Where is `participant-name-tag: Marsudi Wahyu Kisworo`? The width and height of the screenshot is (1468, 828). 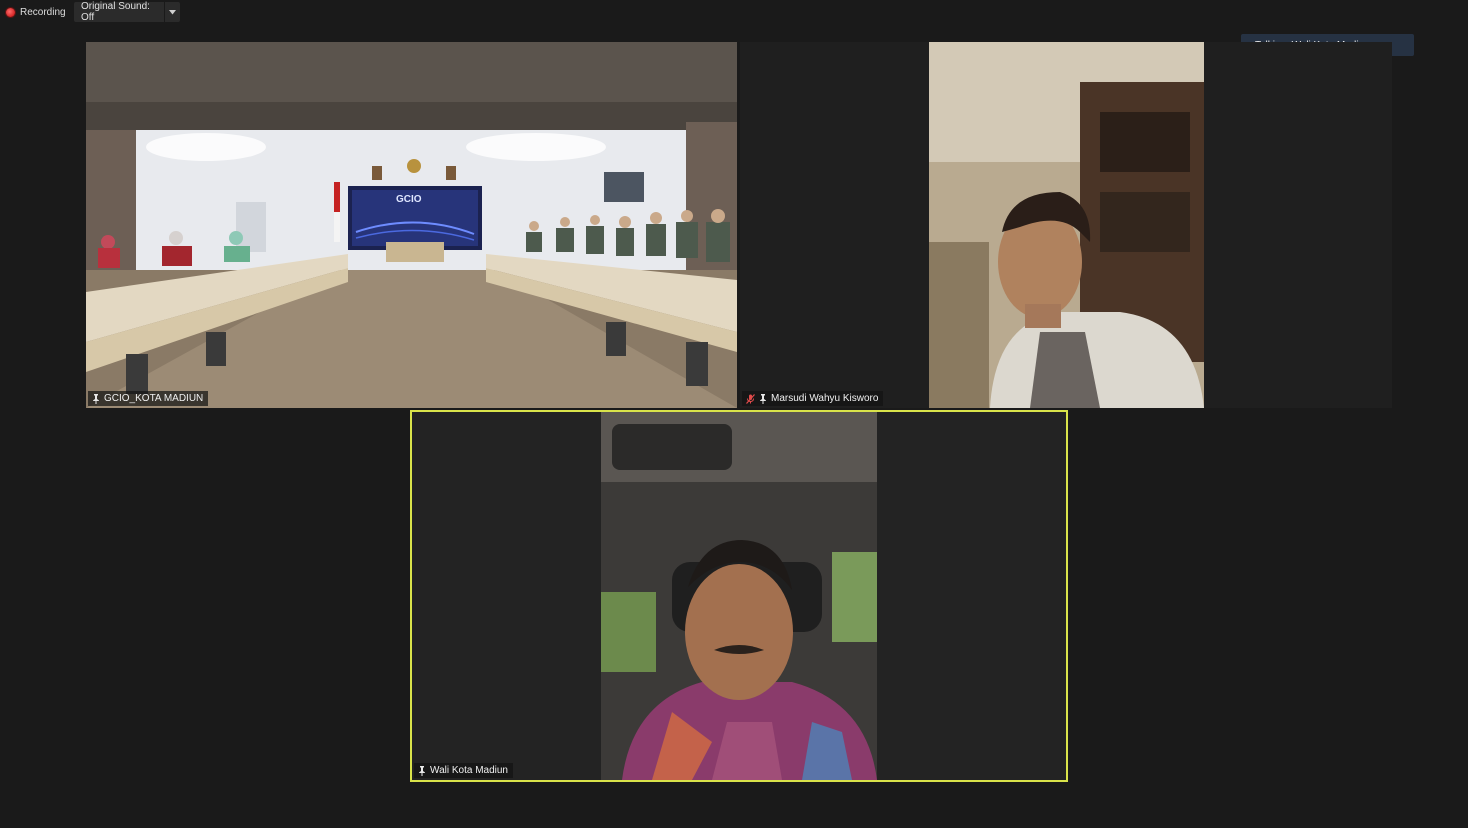 participant-name-tag: Marsudi Wahyu Kisworo is located at coordinates (813, 398).